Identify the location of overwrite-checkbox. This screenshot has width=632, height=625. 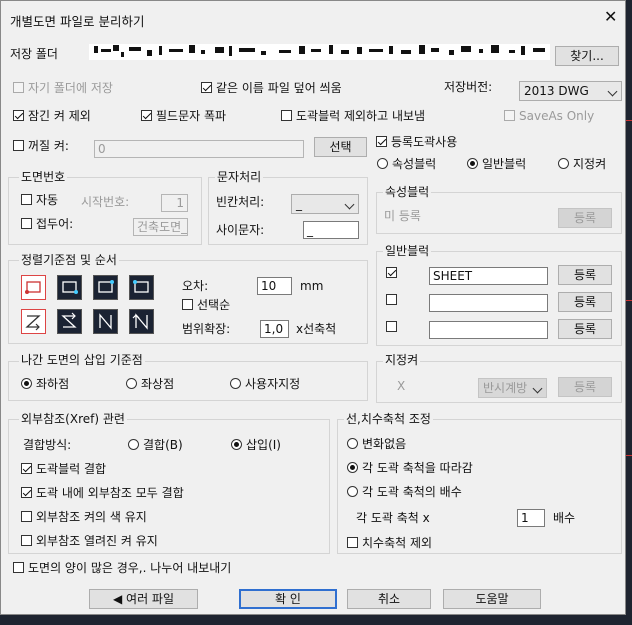
(206, 87).